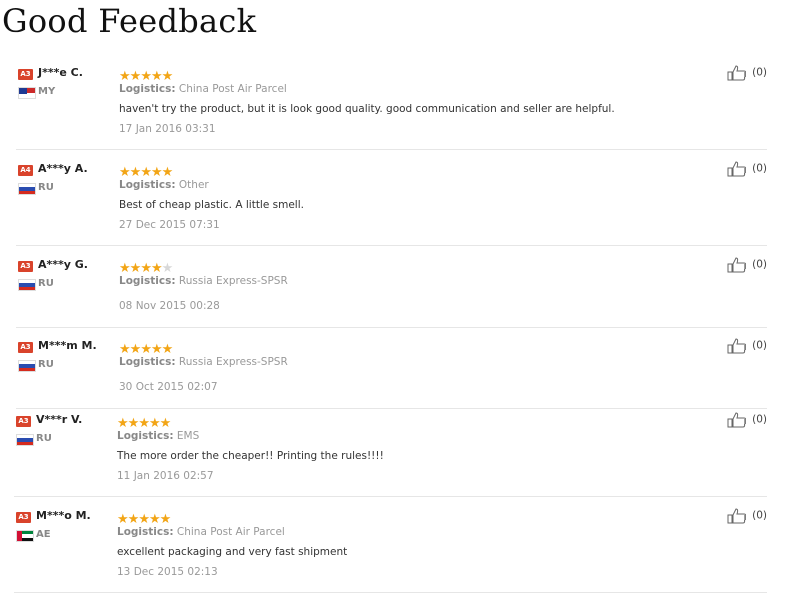 The width and height of the screenshot is (800, 598). Describe the element at coordinates (129, 21) in the screenshot. I see `page-title: Good Feedback` at that location.